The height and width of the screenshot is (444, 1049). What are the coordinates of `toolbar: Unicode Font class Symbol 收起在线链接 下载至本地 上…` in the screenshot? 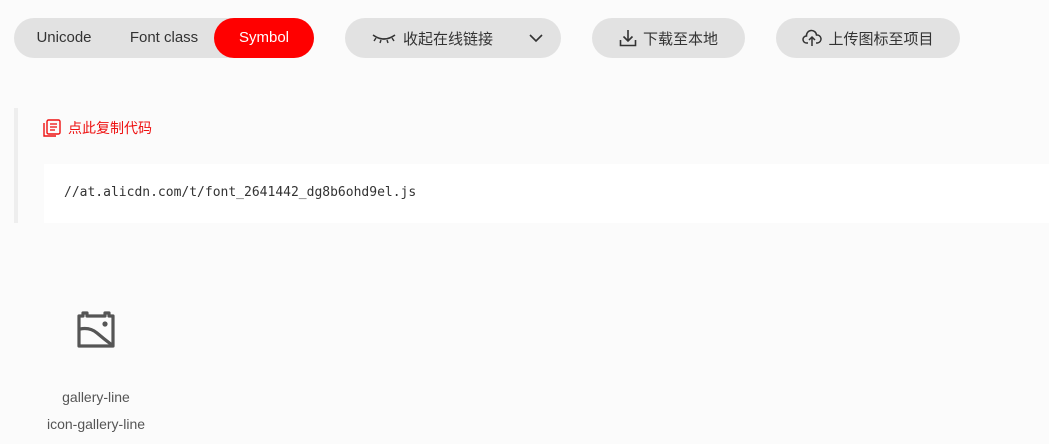 It's located at (529, 38).